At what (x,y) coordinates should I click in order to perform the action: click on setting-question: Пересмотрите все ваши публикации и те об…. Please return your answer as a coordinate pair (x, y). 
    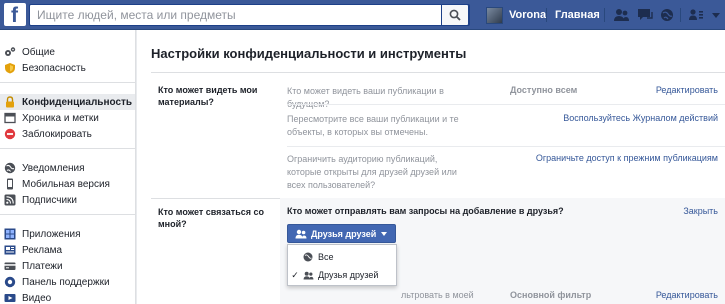
    Looking at the image, I should click on (373, 125).